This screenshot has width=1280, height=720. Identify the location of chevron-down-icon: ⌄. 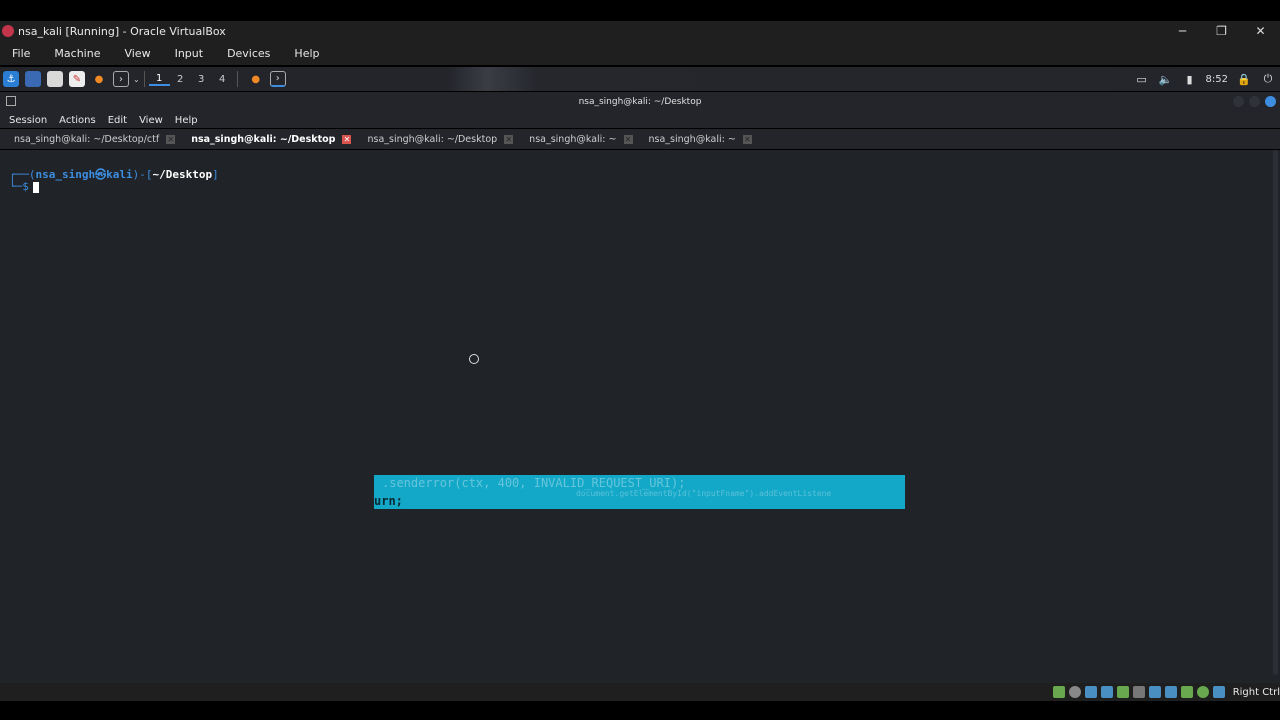
(136, 79).